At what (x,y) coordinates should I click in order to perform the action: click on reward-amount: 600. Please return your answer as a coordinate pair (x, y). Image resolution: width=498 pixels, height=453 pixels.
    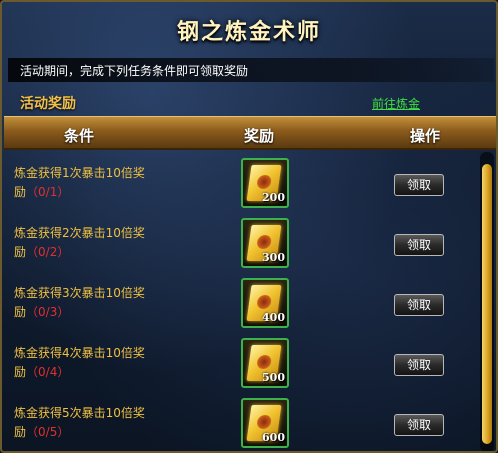
    Looking at the image, I should click on (273, 437).